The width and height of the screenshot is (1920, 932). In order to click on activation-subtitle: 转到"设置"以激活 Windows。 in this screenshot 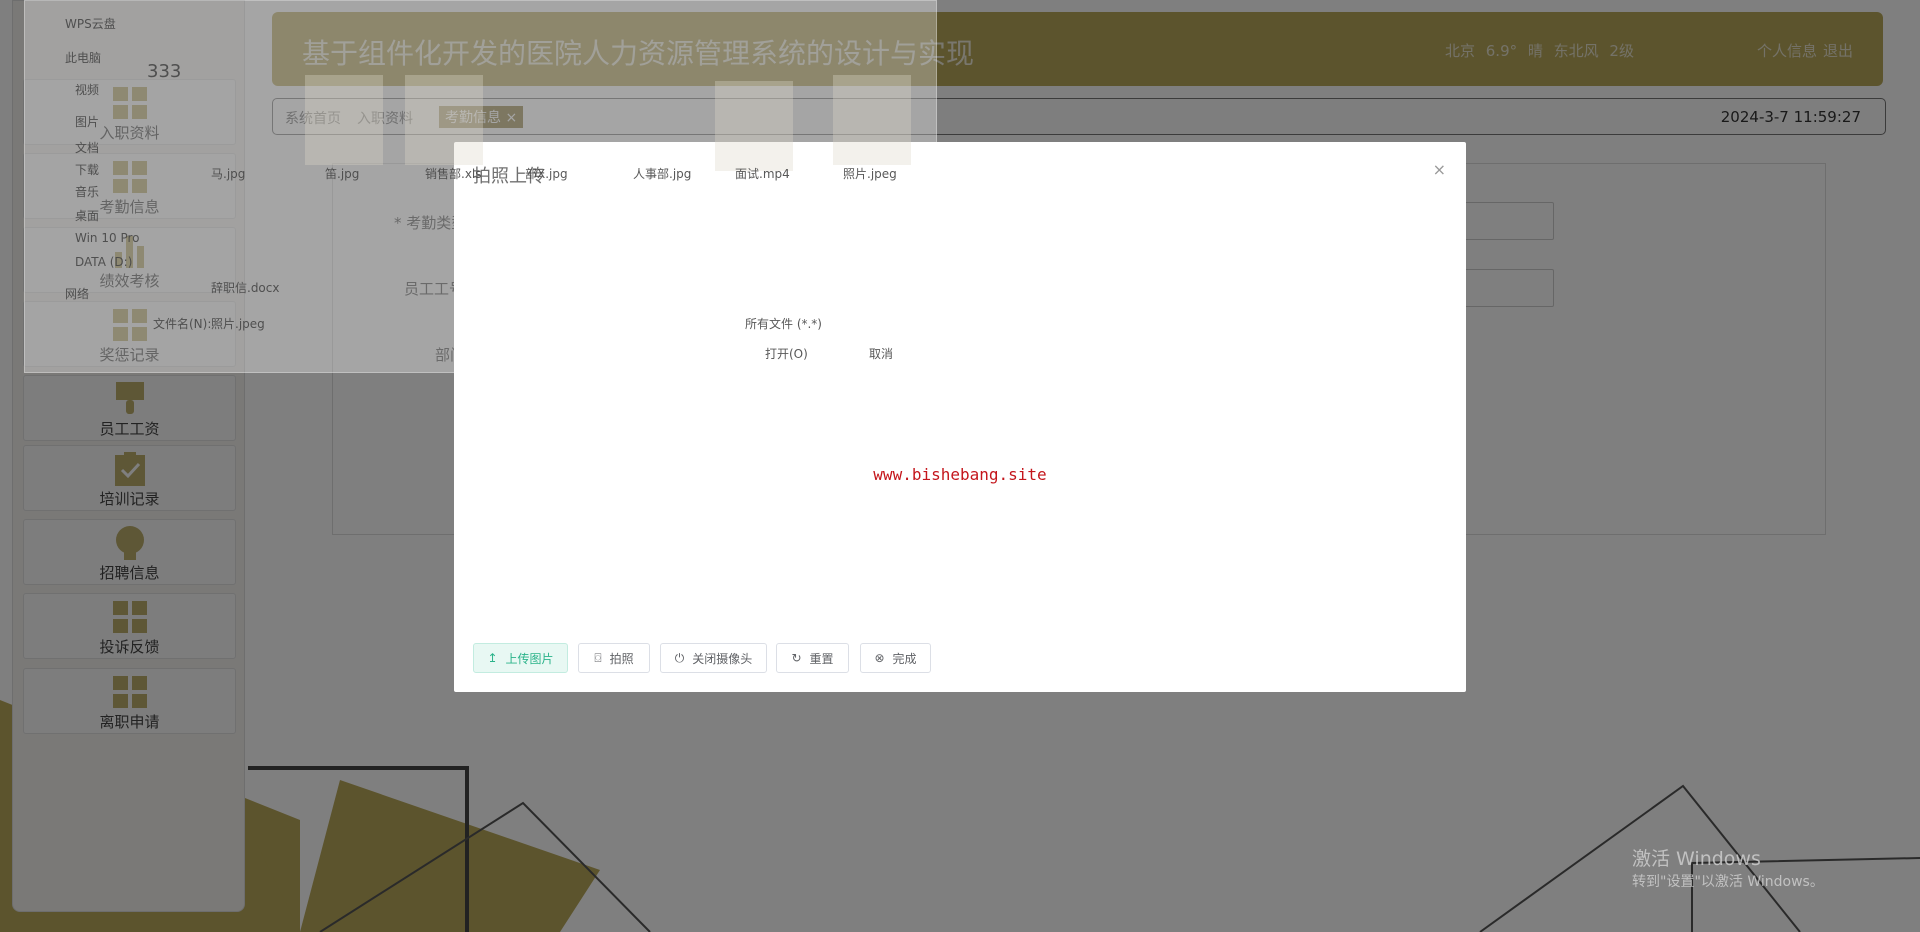, I will do `click(1728, 882)`.